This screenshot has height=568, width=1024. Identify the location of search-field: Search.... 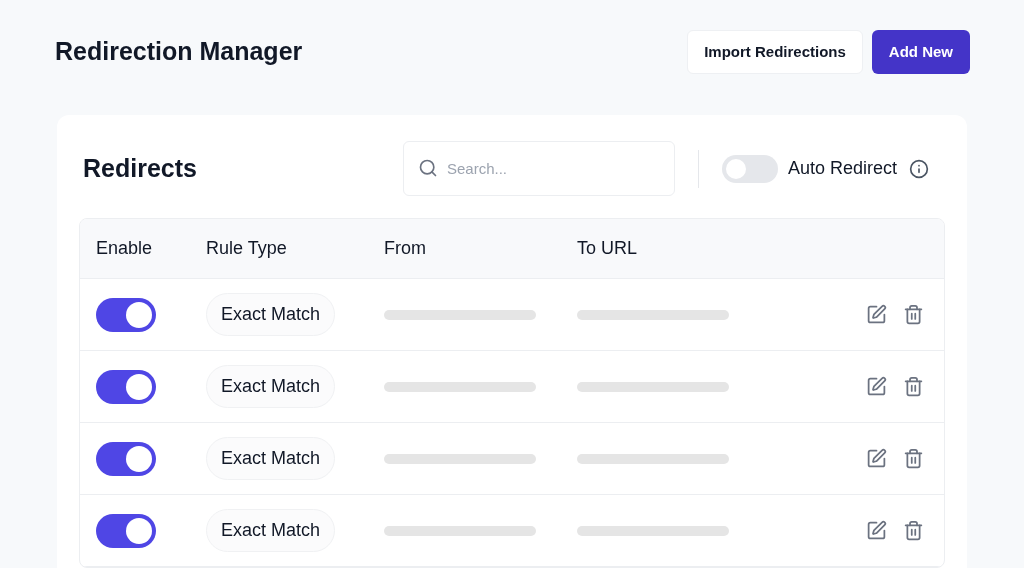
(539, 168).